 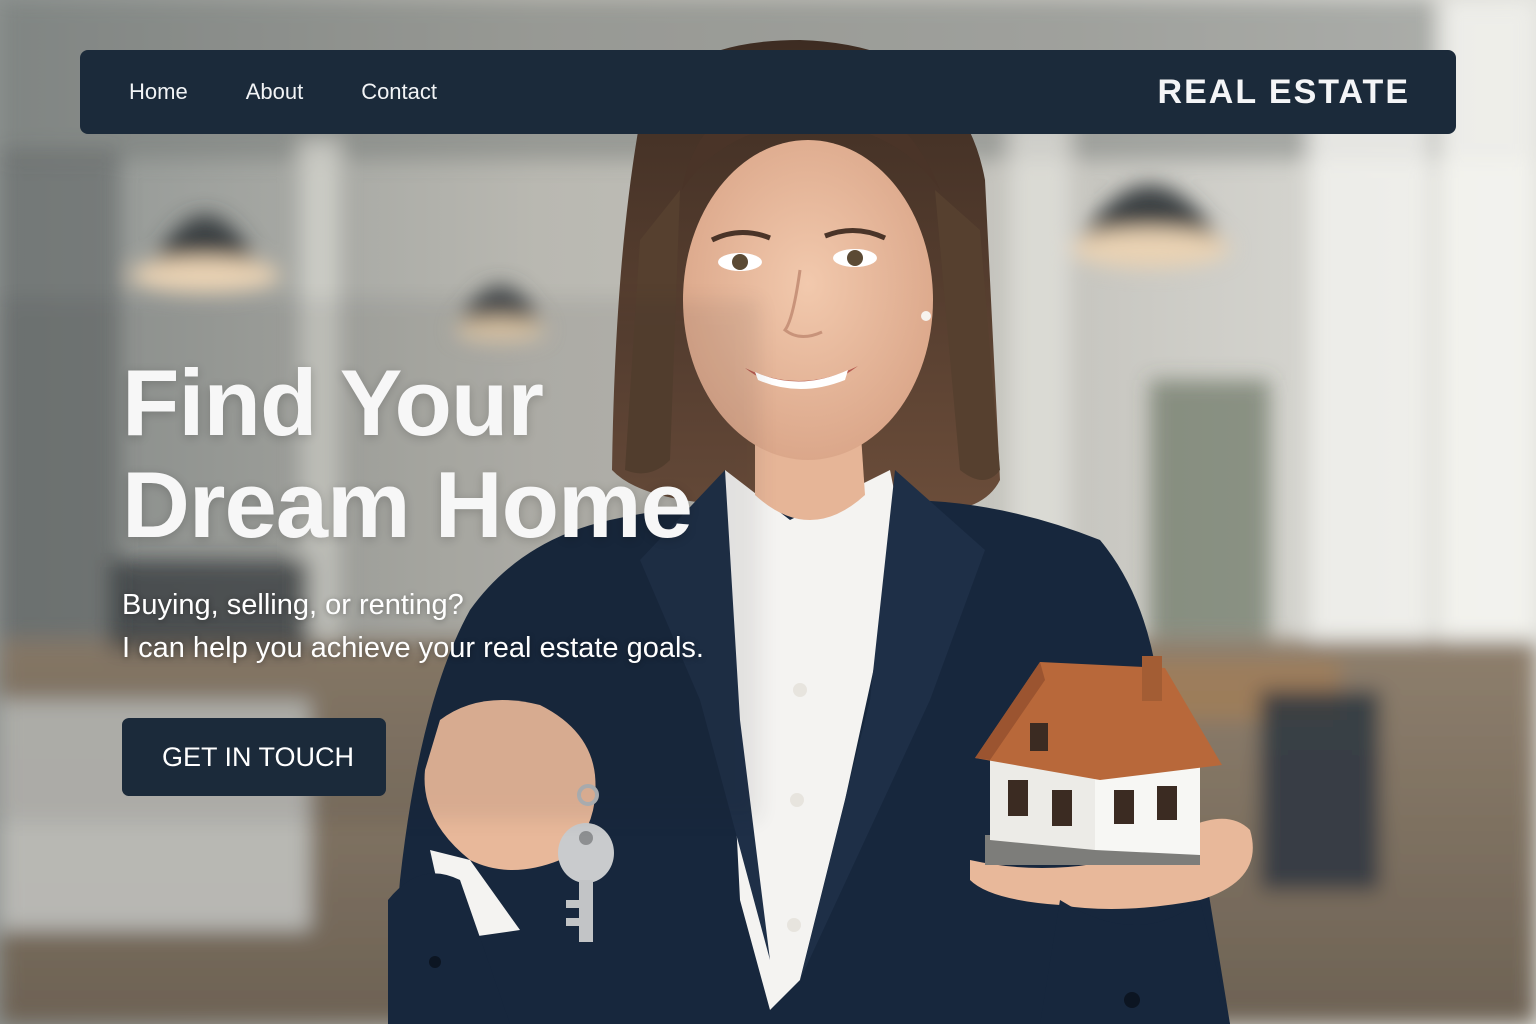 I want to click on top-navbar: Home About Contact REAL ESTATE, so click(x=768, y=92).